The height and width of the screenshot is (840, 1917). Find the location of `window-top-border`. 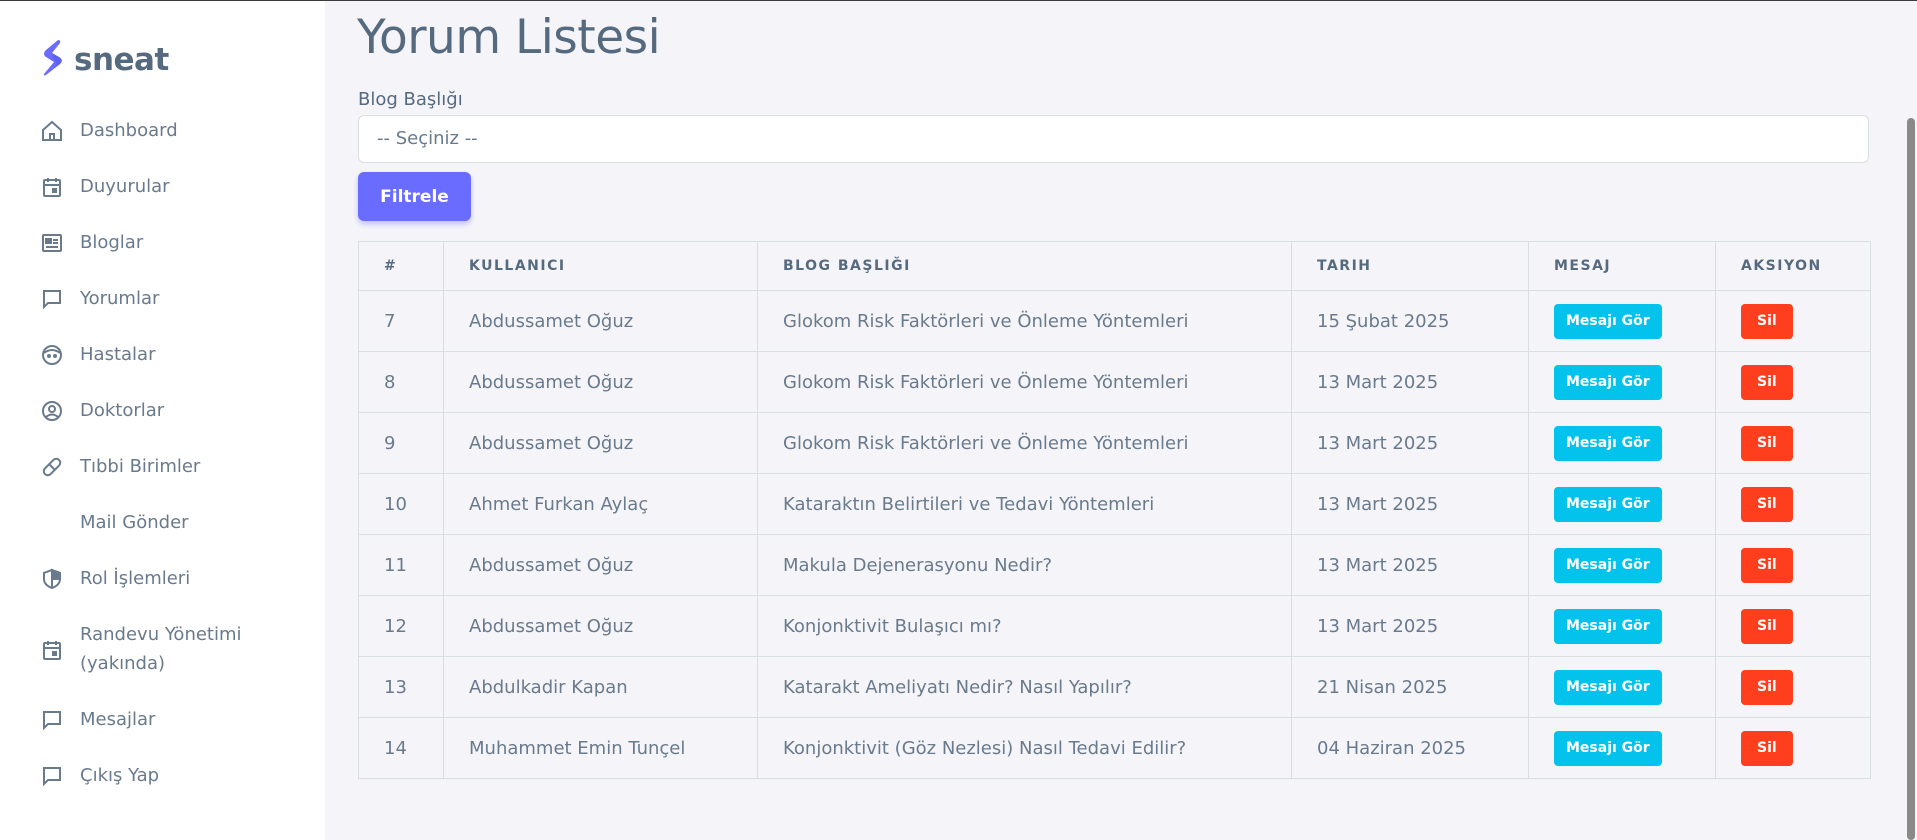

window-top-border is located at coordinates (958, 0).